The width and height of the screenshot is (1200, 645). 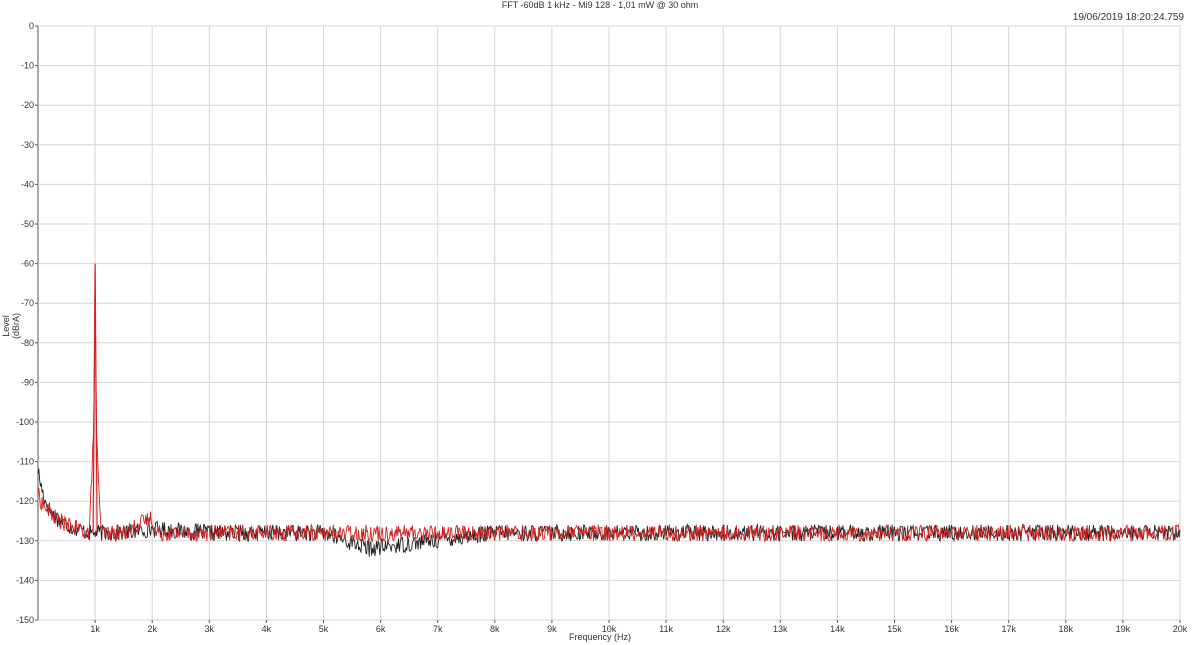 I want to click on y-axis-label: Level (dBrA), so click(x=11, y=326).